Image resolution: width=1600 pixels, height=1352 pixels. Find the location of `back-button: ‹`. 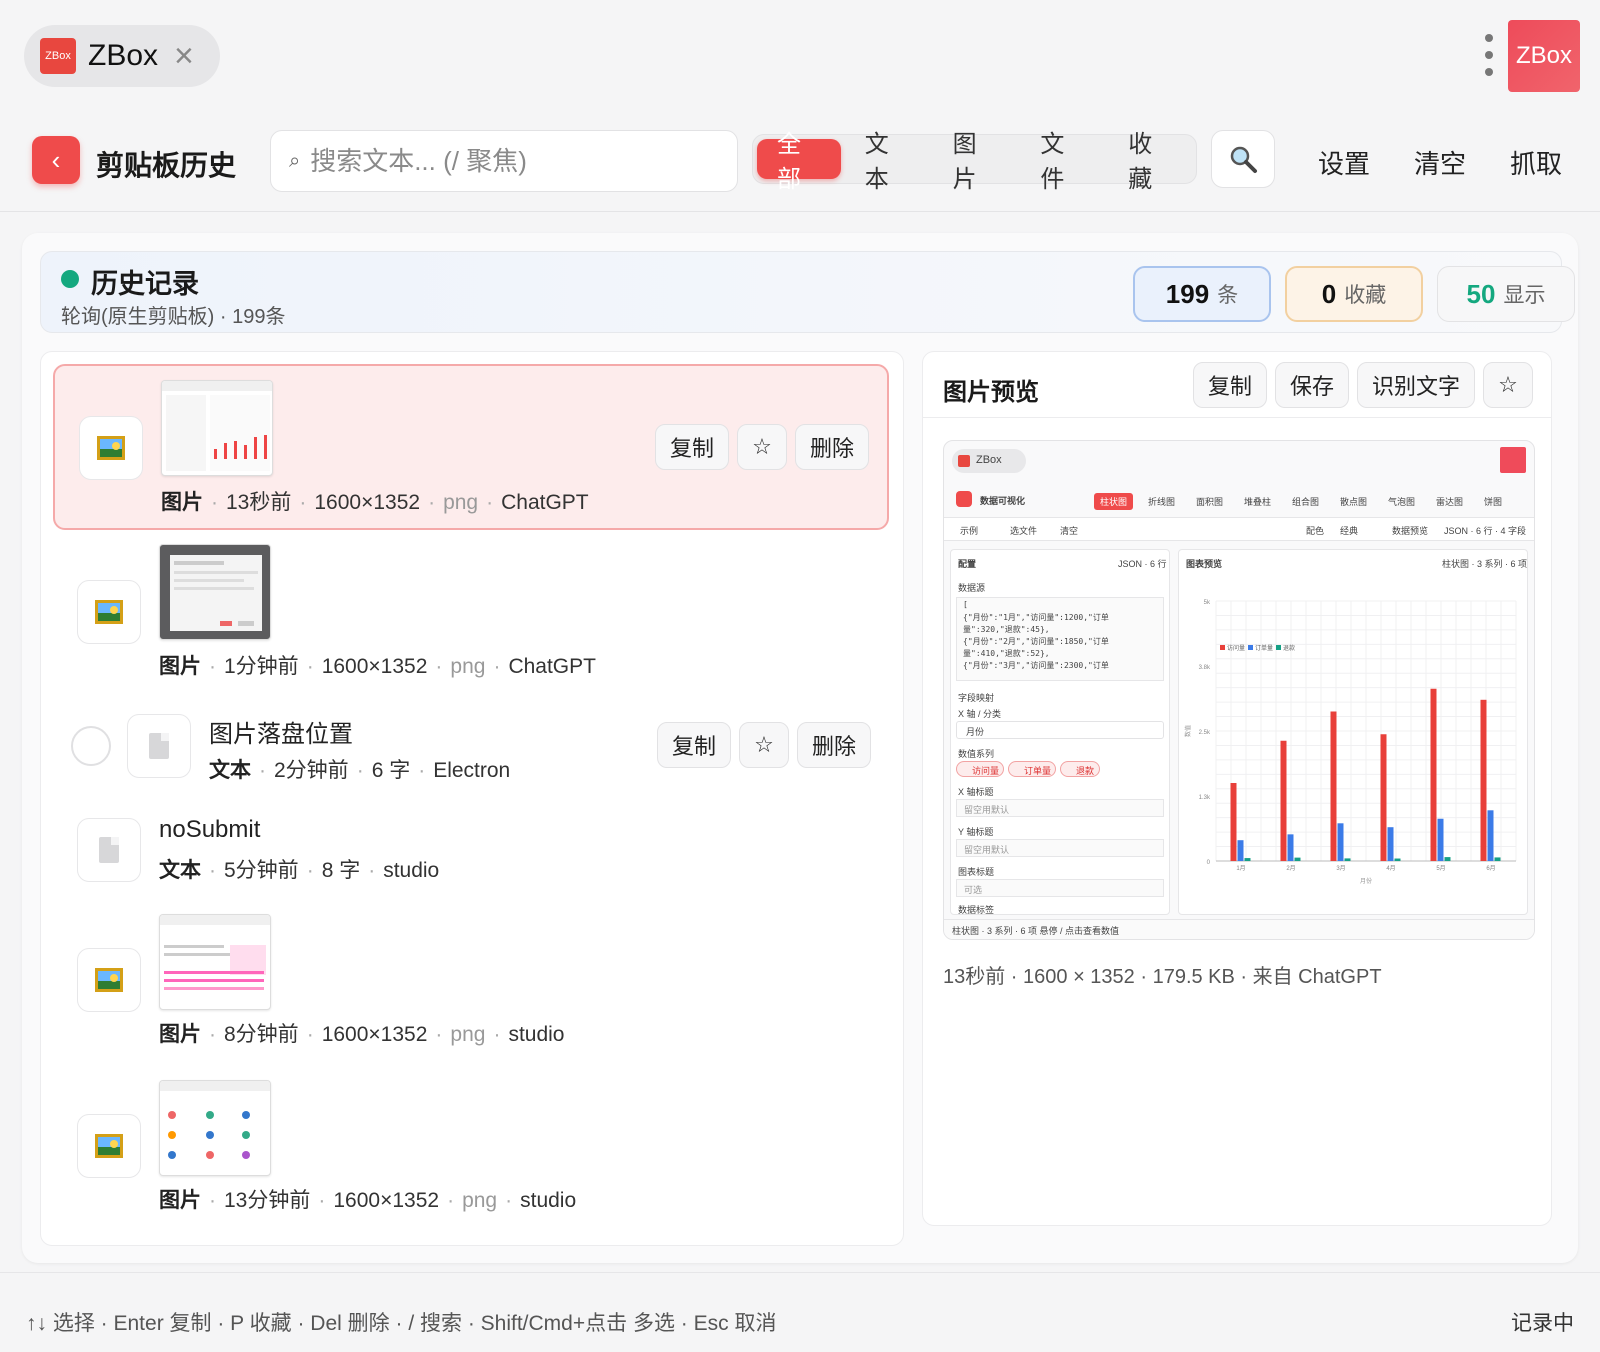

back-button: ‹ is located at coordinates (56, 160).